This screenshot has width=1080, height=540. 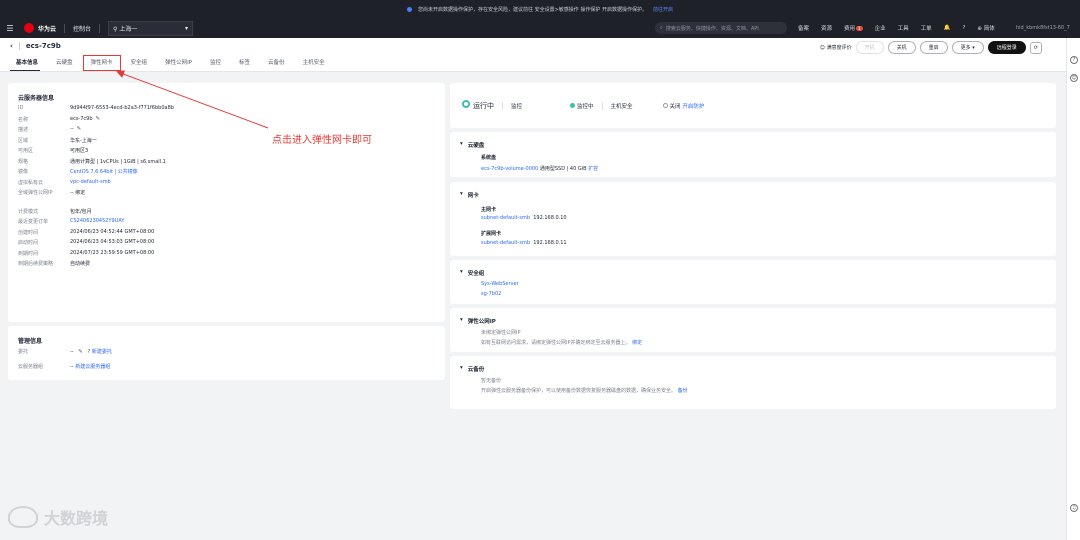 I want to click on primary-nic-row: subnet-default-smb 192.168.0.10, so click(x=524, y=218).